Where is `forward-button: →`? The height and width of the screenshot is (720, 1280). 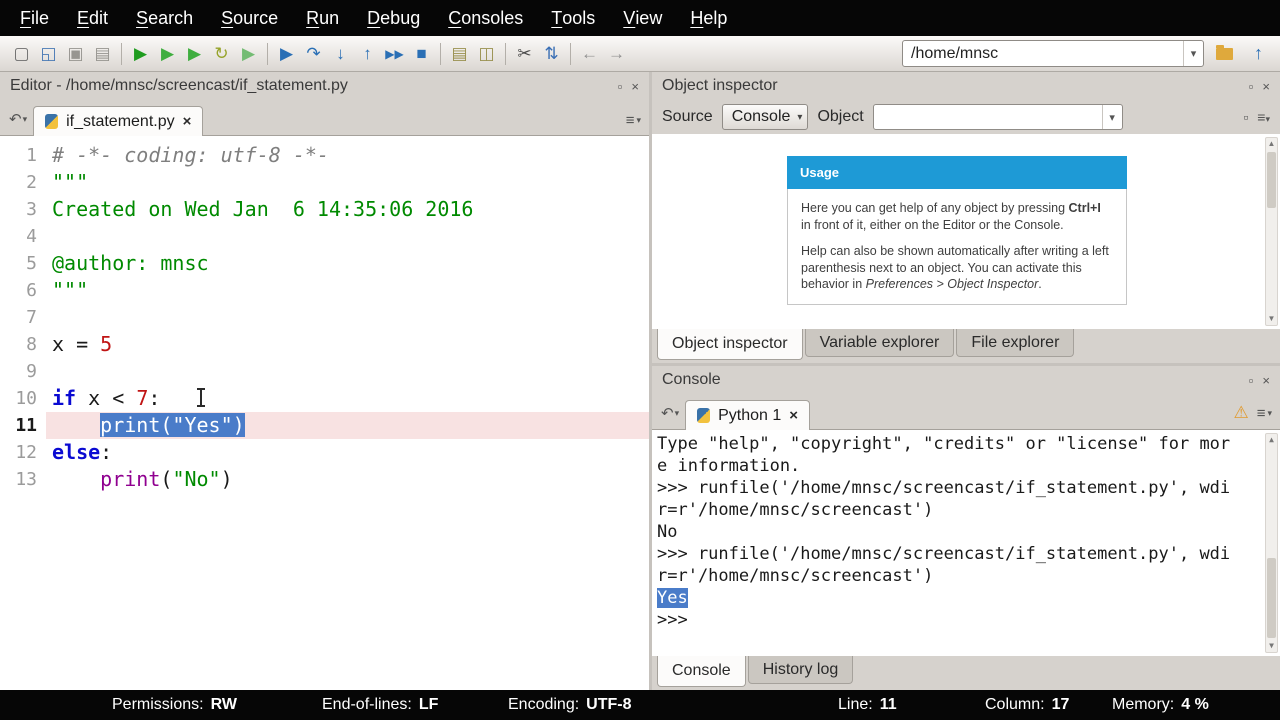
forward-button: → is located at coordinates (616, 53).